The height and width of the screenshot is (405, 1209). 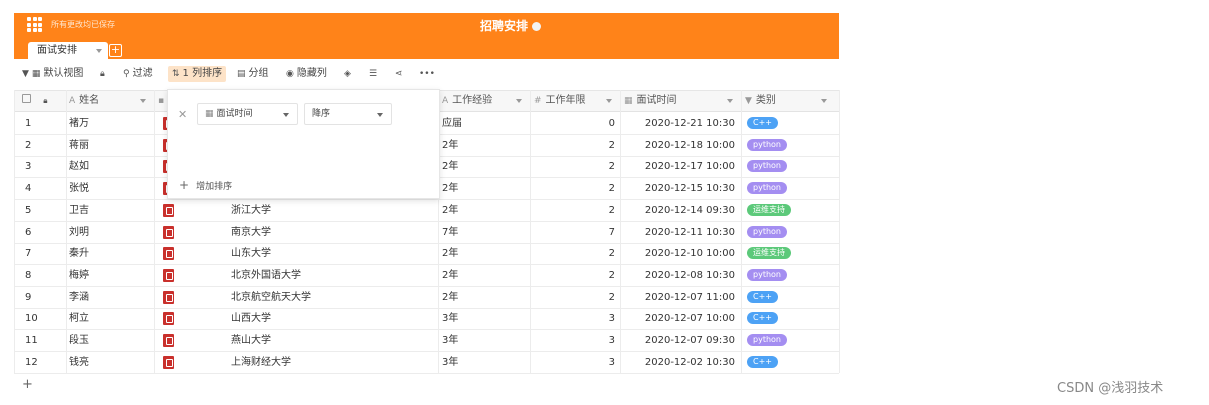 What do you see at coordinates (374, 74) in the screenshot?
I see `row-height-button: ☰` at bounding box center [374, 74].